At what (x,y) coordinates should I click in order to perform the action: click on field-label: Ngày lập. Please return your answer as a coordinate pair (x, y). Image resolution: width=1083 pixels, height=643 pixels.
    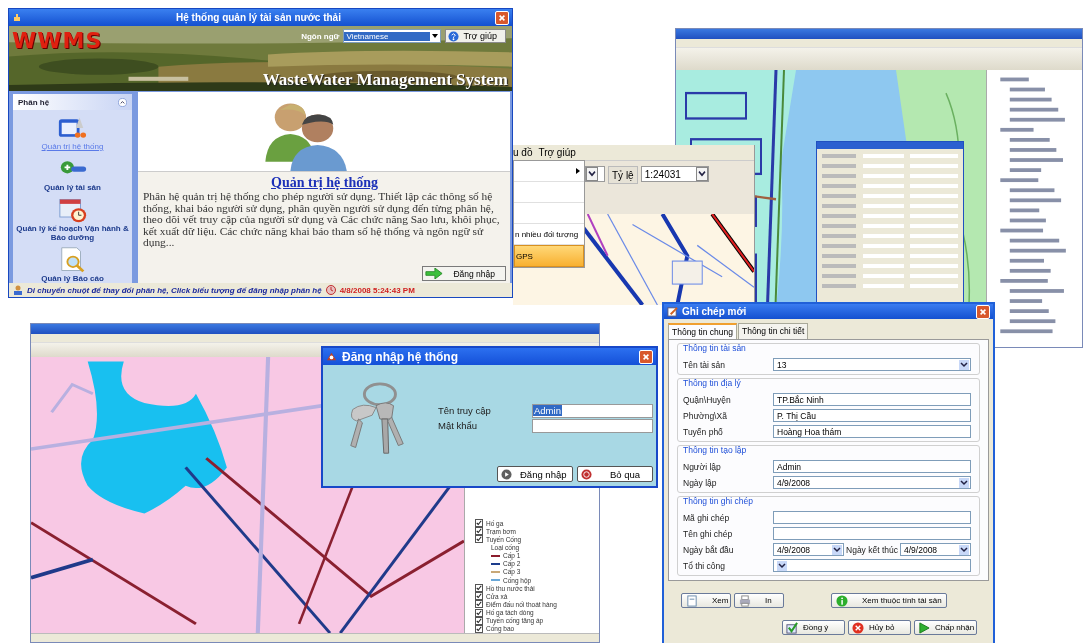
    Looking at the image, I should click on (700, 482).